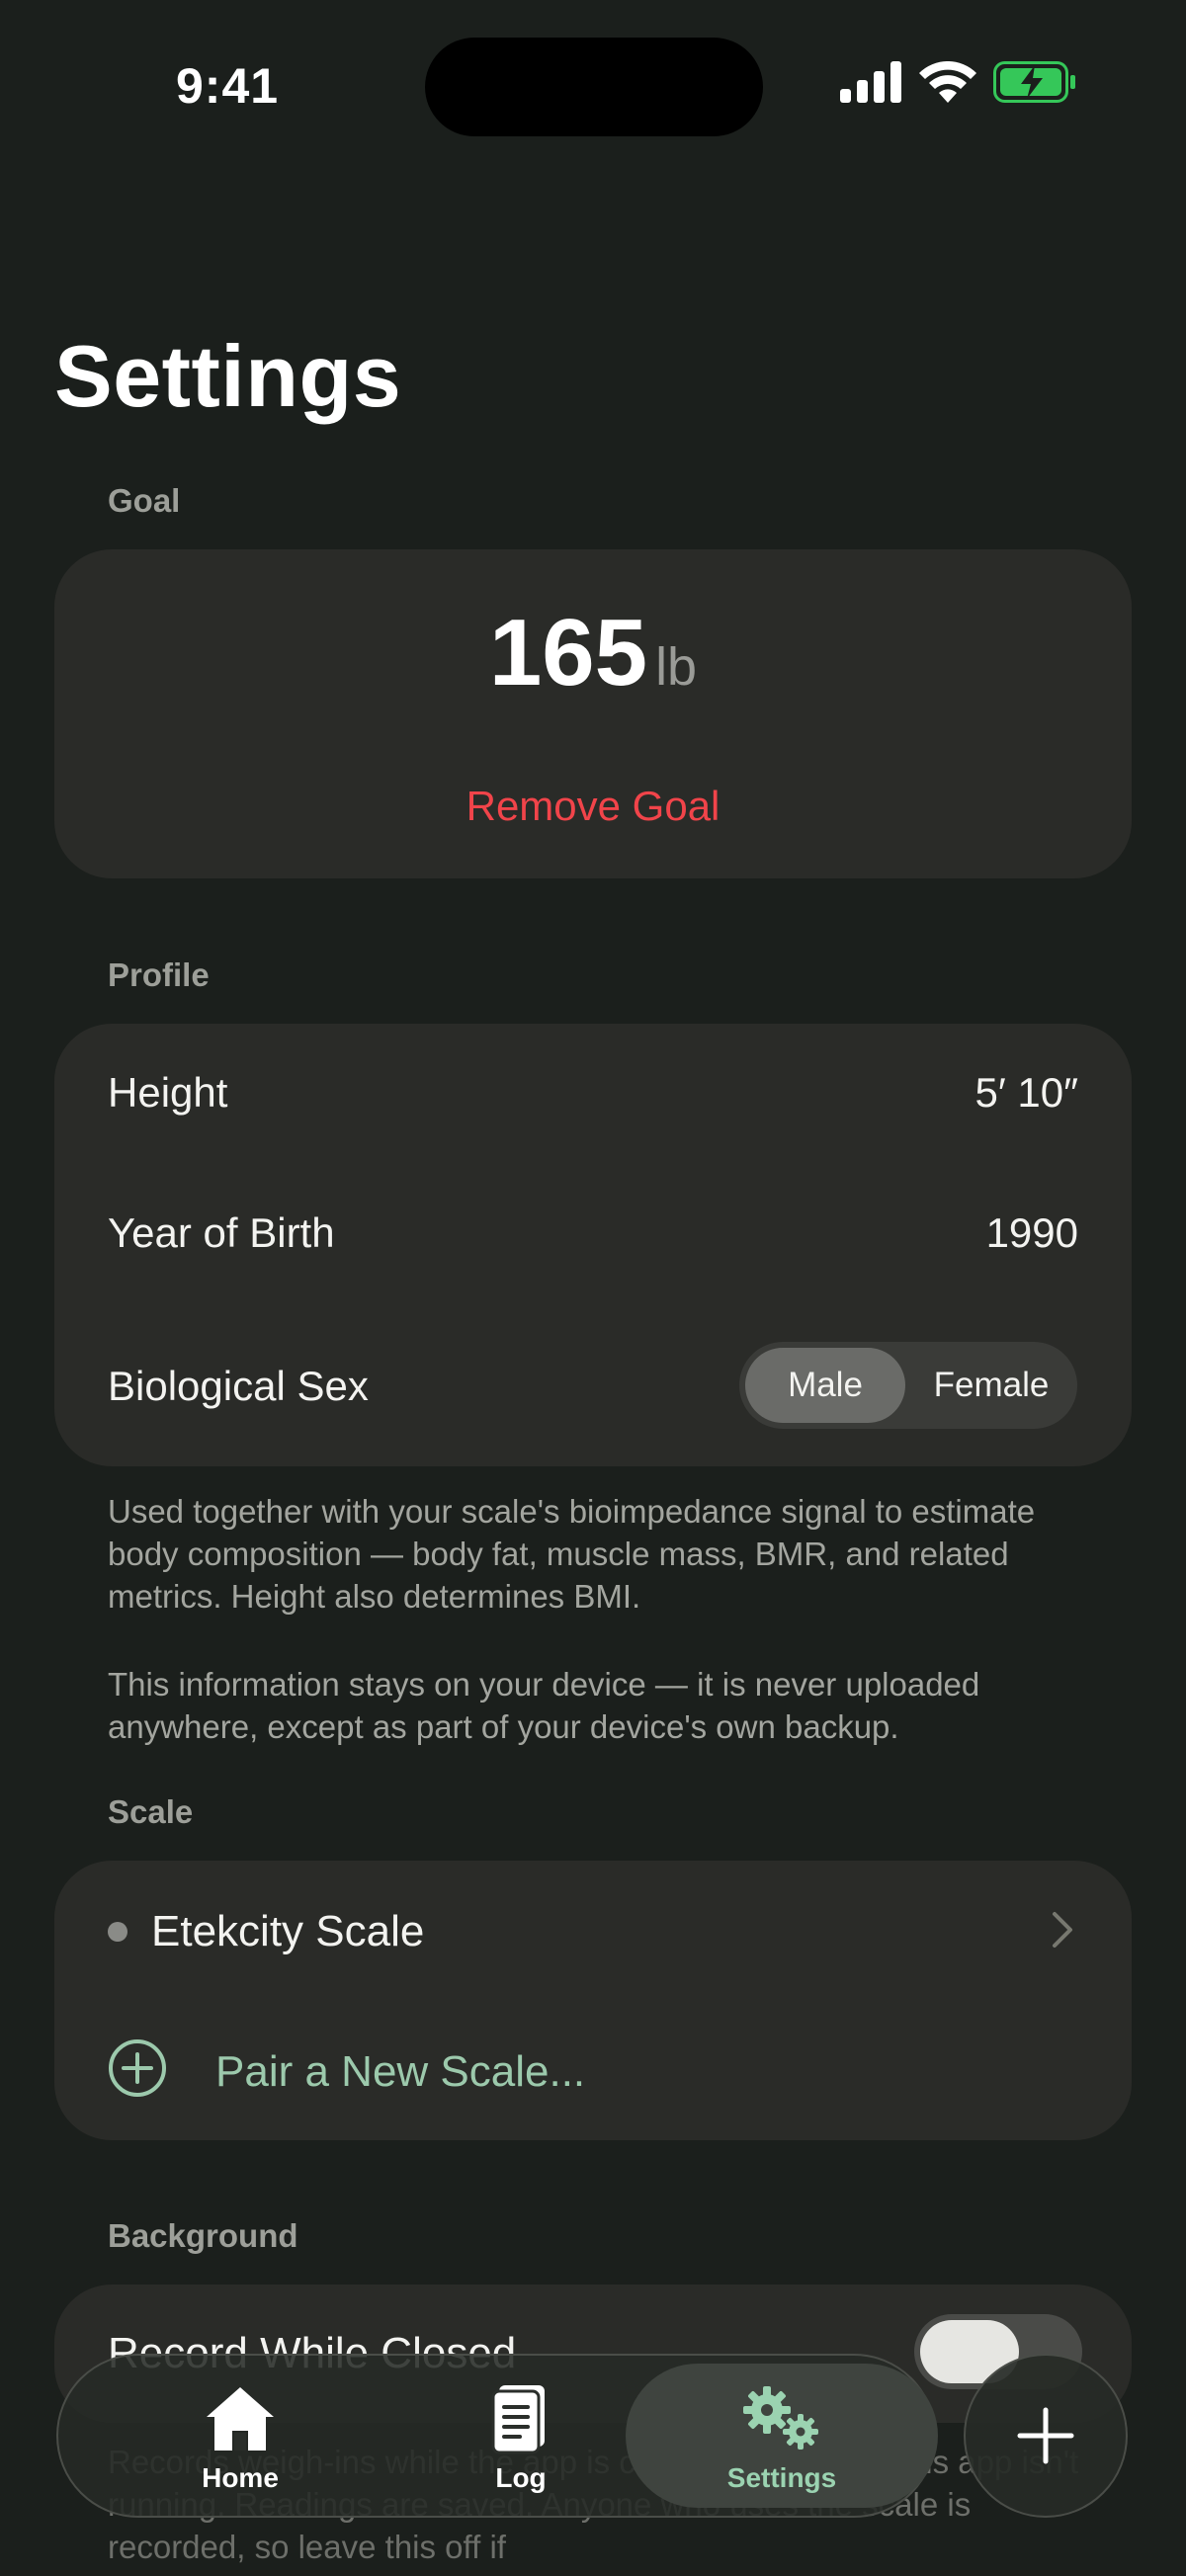 The height and width of the screenshot is (2576, 1186). I want to click on house-icon, so click(240, 2419).